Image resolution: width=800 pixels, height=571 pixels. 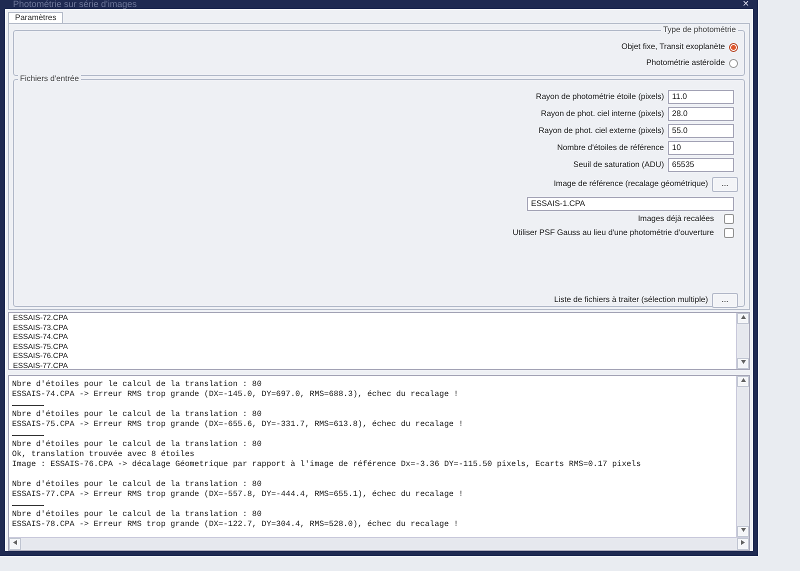 What do you see at coordinates (631, 300) in the screenshot?
I see `field-label: Liste de fichiers à traiter (sélection multiple)` at bounding box center [631, 300].